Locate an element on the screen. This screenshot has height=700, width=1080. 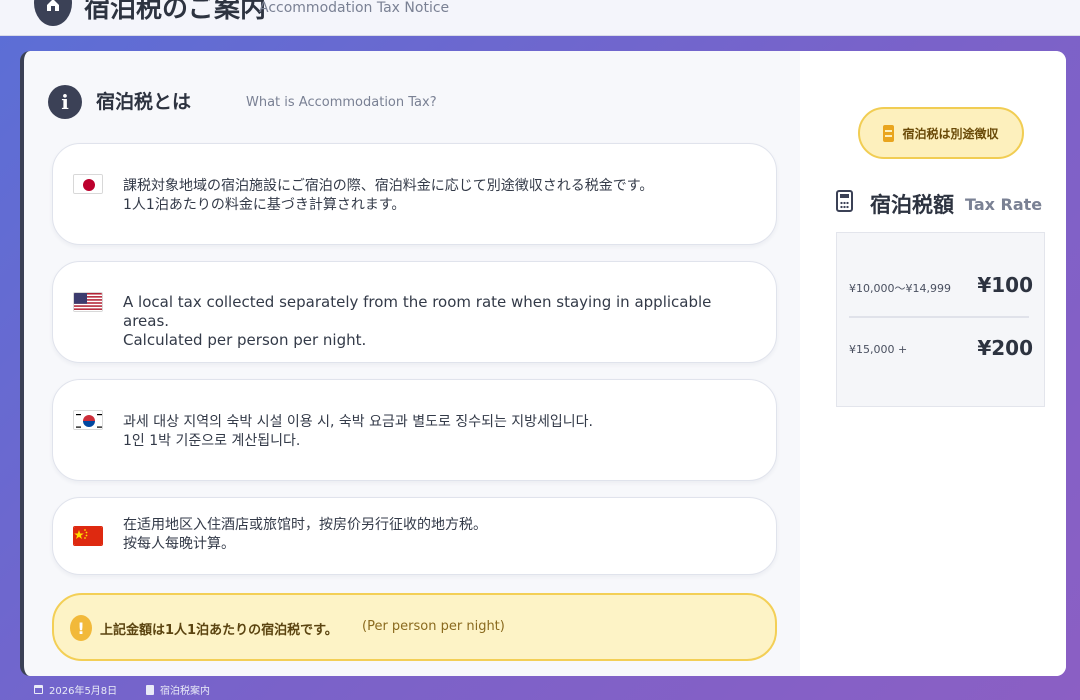
footer-doc: 宿泊税案内 is located at coordinates (178, 689).